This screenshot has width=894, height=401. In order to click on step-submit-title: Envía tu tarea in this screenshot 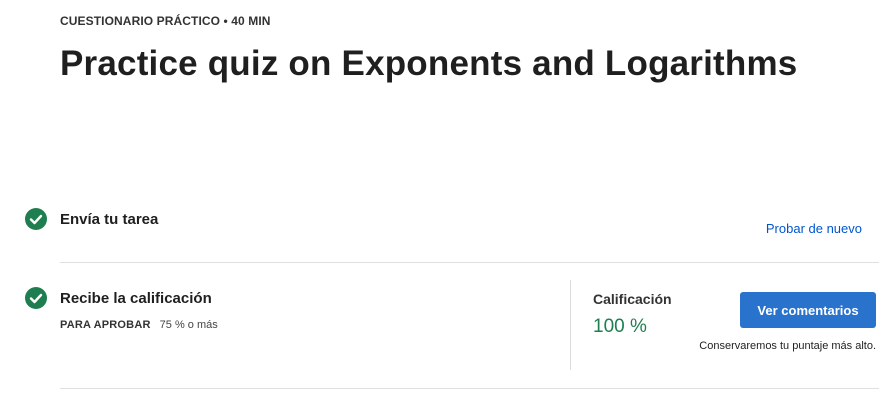, I will do `click(109, 219)`.